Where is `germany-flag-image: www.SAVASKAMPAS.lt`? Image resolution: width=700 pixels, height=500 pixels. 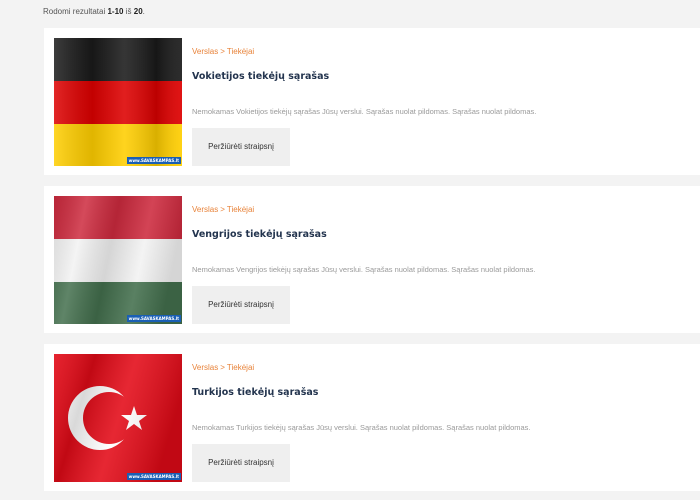 germany-flag-image: www.SAVASKAMPAS.lt is located at coordinates (118, 102).